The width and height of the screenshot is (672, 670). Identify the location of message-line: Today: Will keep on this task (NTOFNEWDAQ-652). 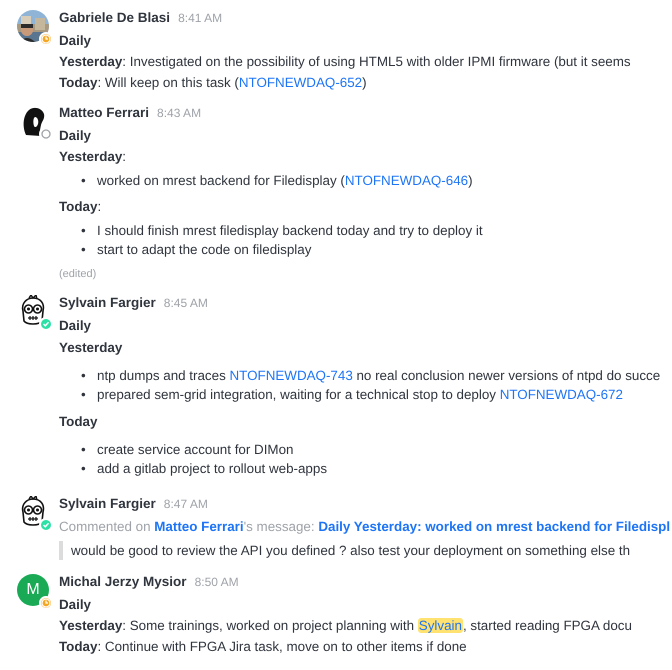
(213, 83).